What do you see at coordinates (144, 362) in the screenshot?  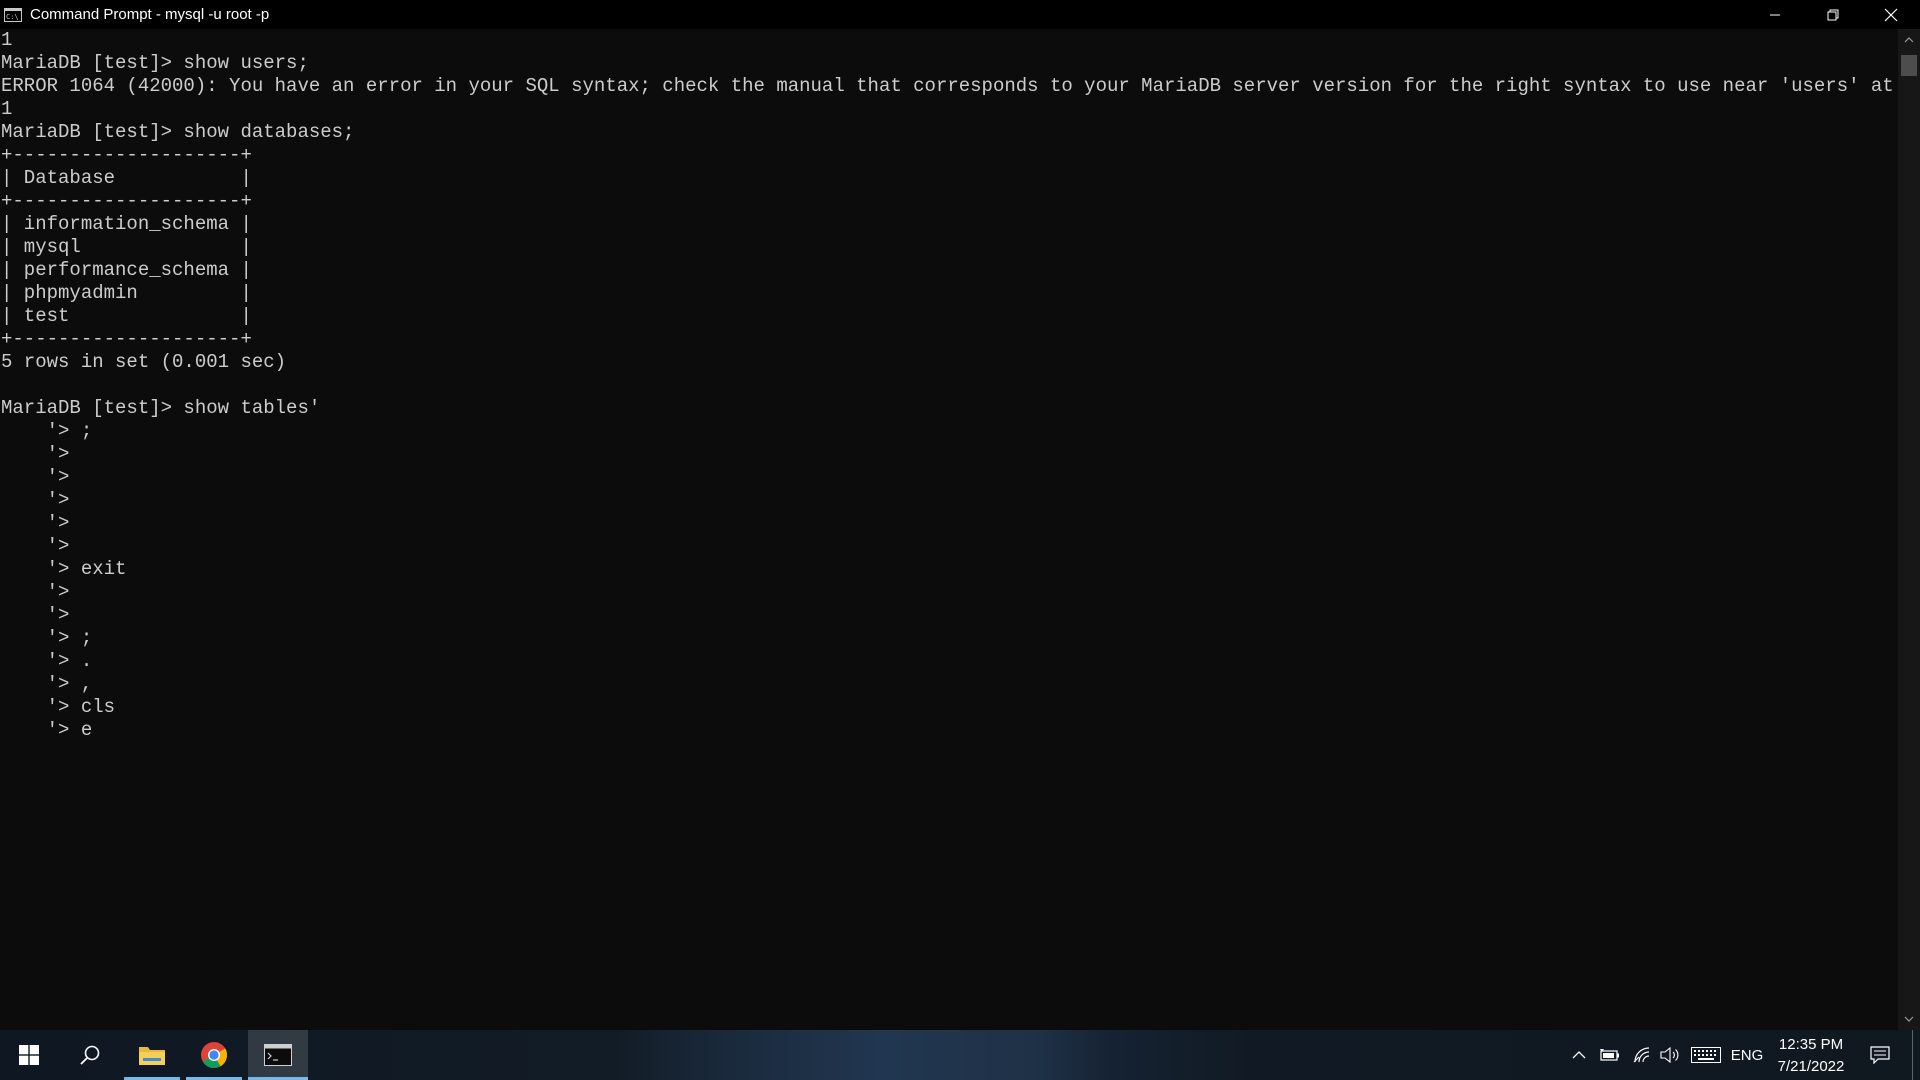 I see `console-line: 5 rows in set (0.001 sec)` at bounding box center [144, 362].